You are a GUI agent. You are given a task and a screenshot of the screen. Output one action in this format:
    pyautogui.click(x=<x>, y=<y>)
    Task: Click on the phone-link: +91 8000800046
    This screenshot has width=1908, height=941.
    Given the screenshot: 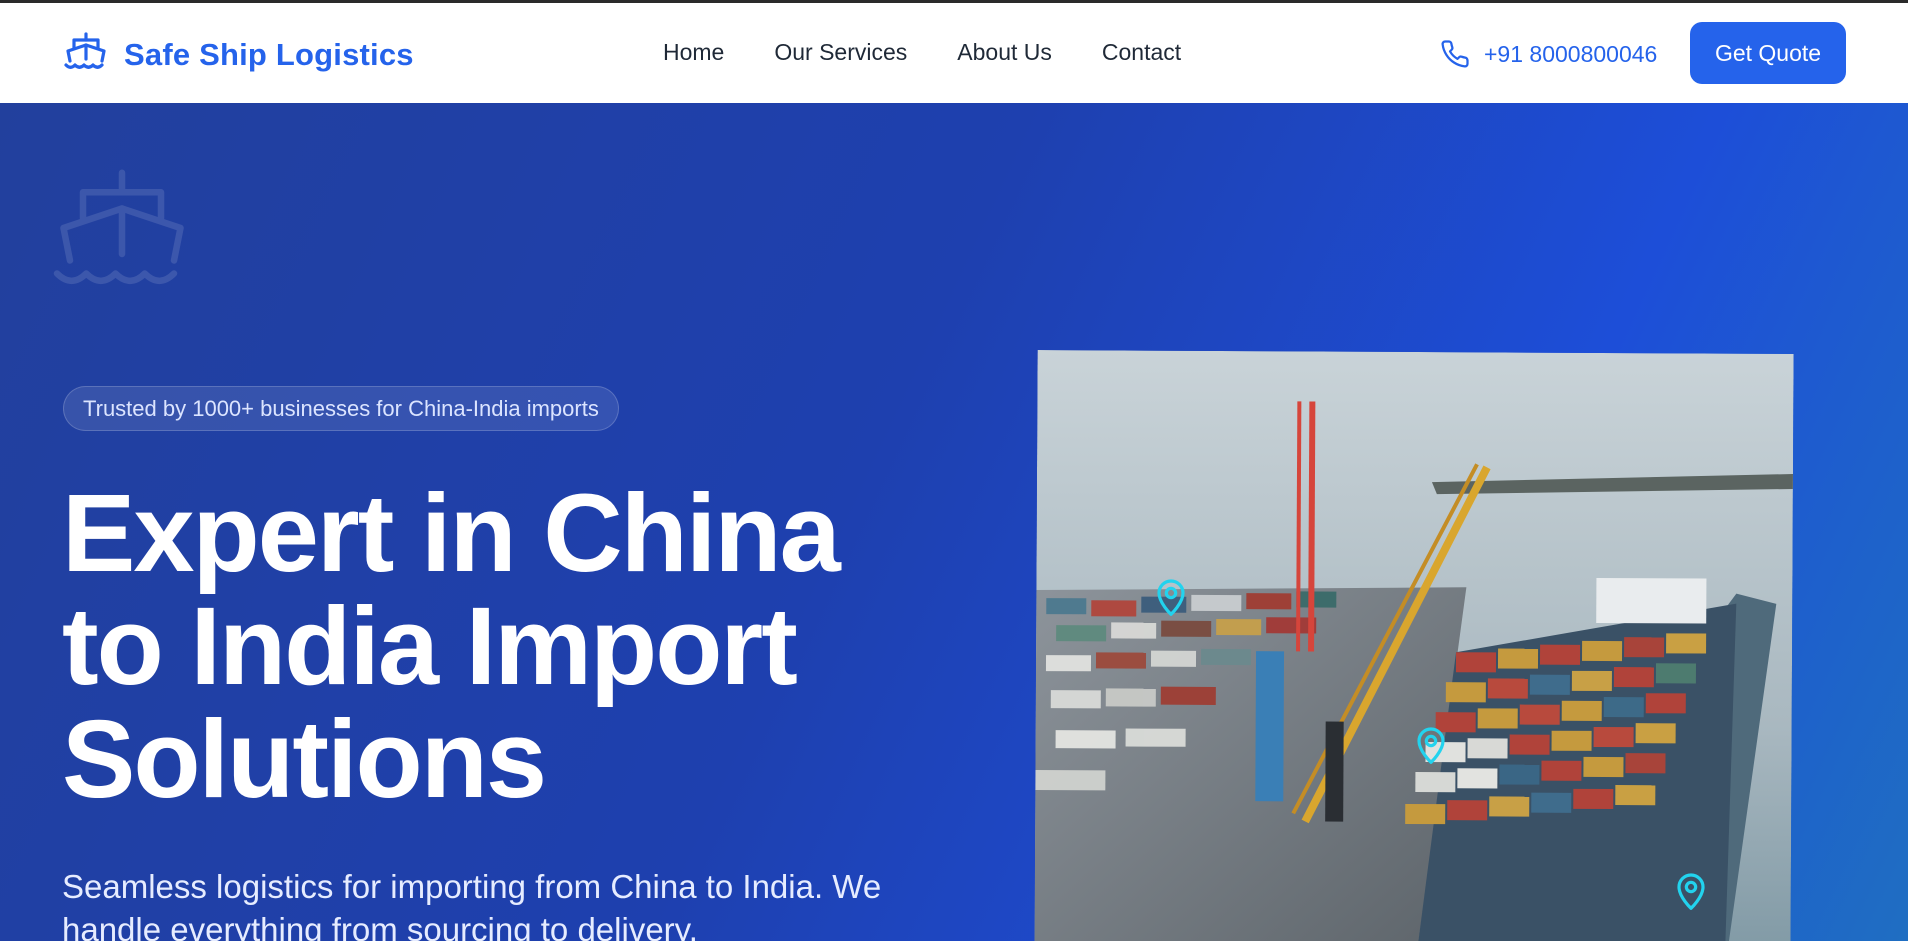 What is the action you would take?
    pyautogui.click(x=1548, y=54)
    